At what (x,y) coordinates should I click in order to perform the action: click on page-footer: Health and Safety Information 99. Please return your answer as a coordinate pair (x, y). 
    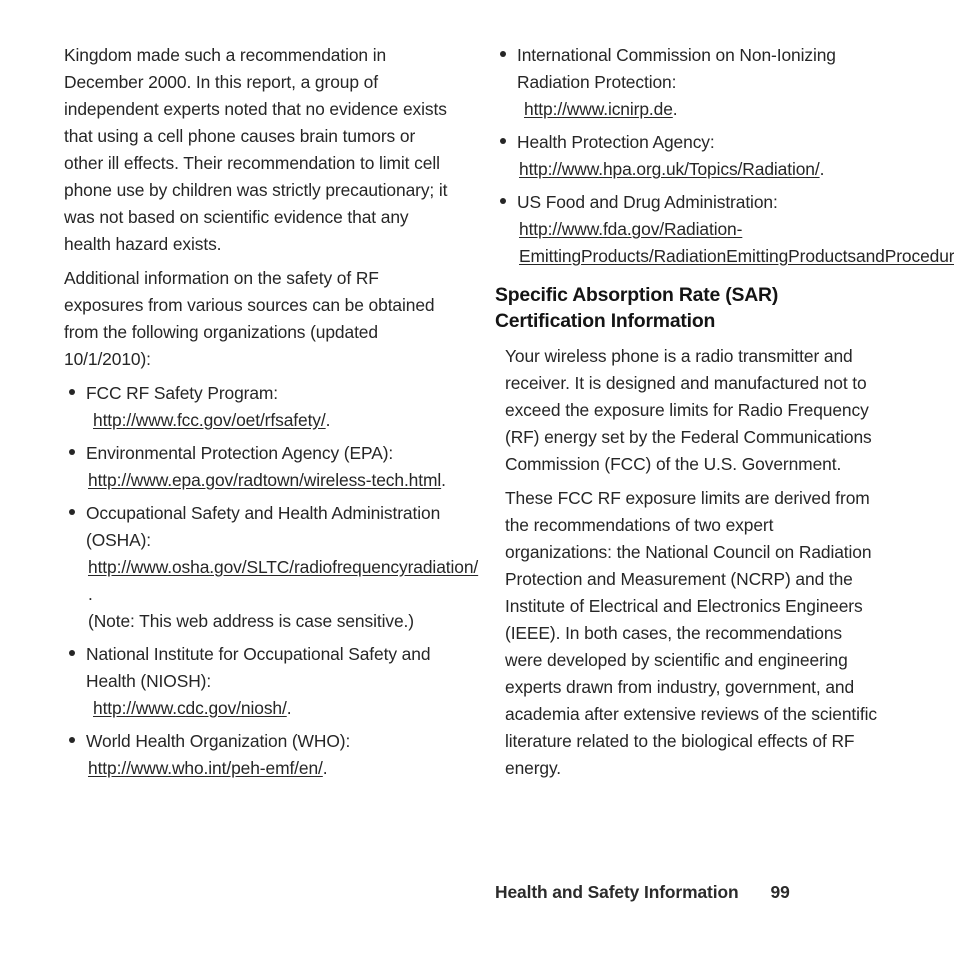
    Looking at the image, I should click on (695, 892).